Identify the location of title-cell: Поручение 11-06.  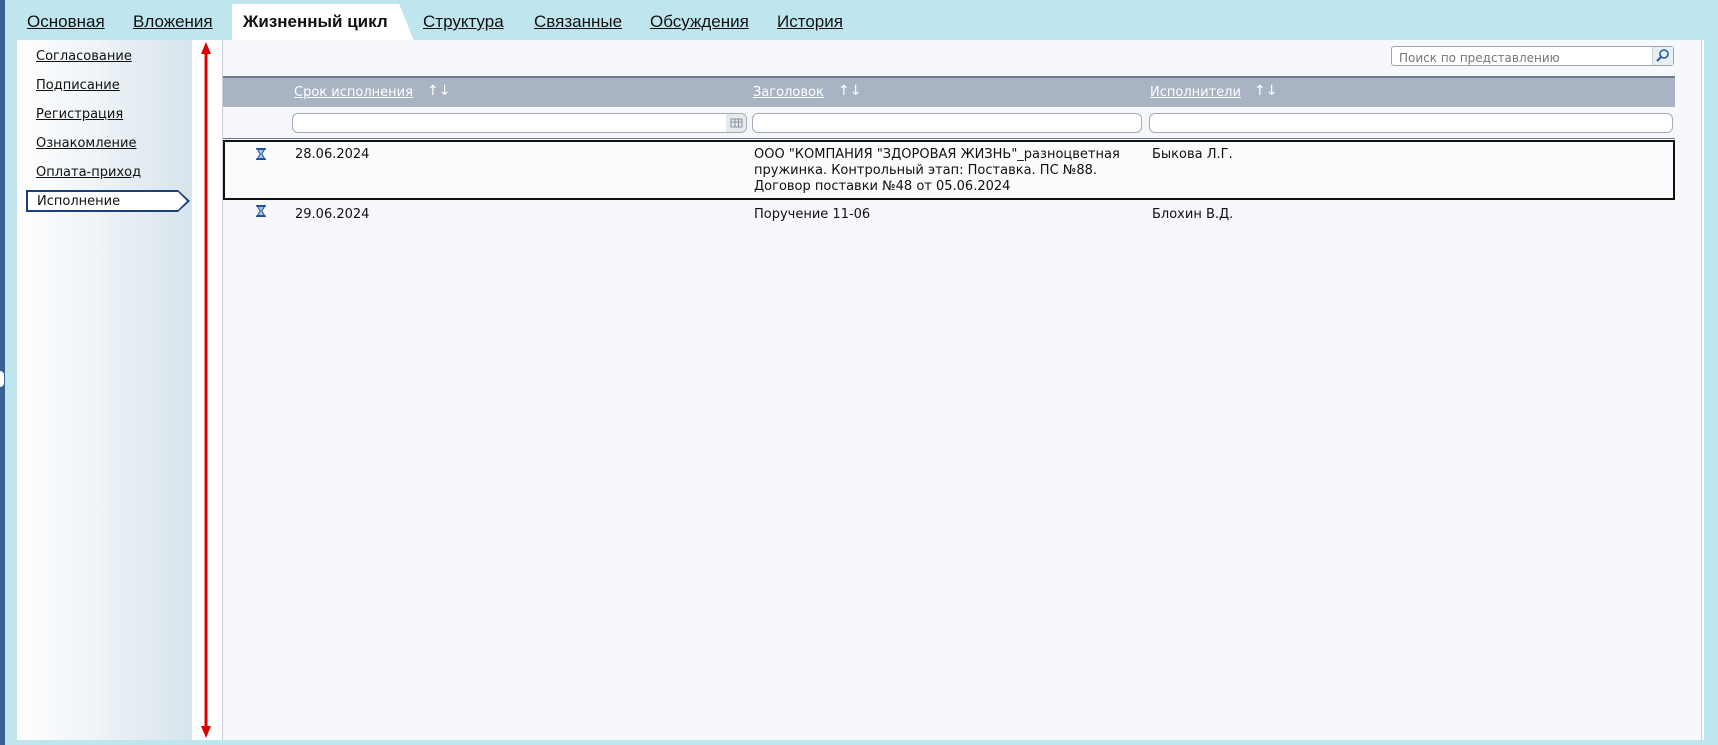
(812, 215).